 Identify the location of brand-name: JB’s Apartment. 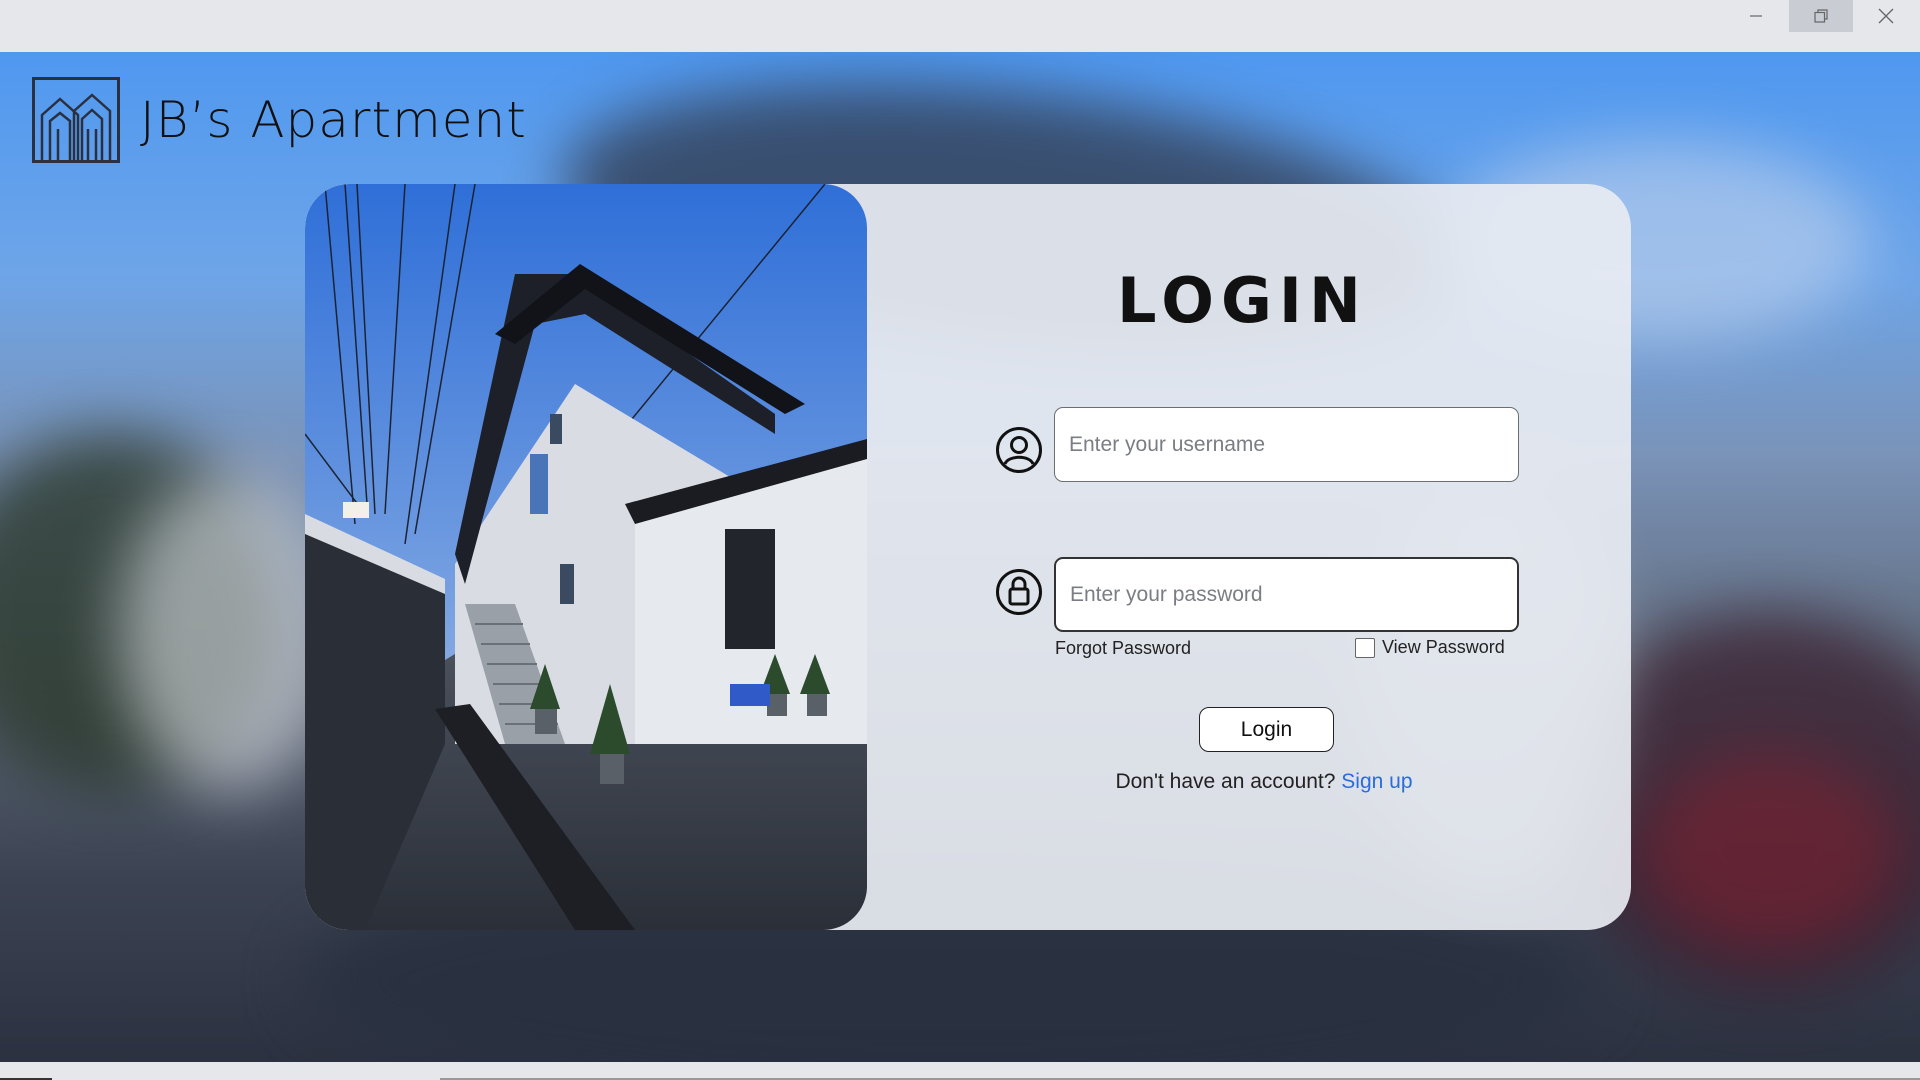
(333, 120).